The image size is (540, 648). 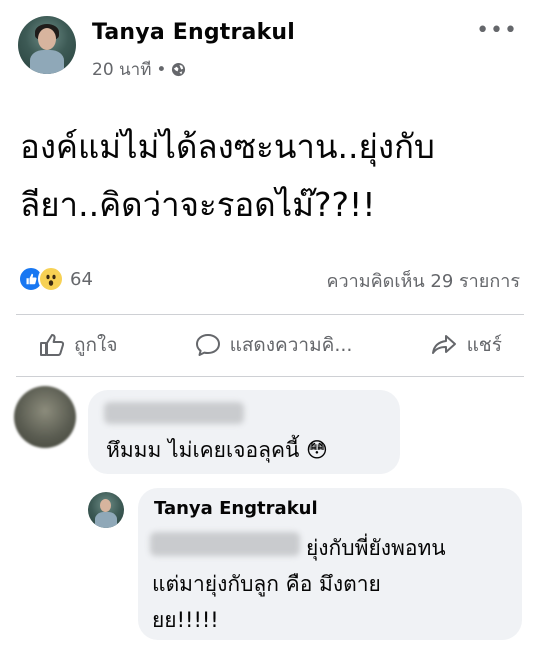 I want to click on blurred-commenter-name, so click(x=174, y=413).